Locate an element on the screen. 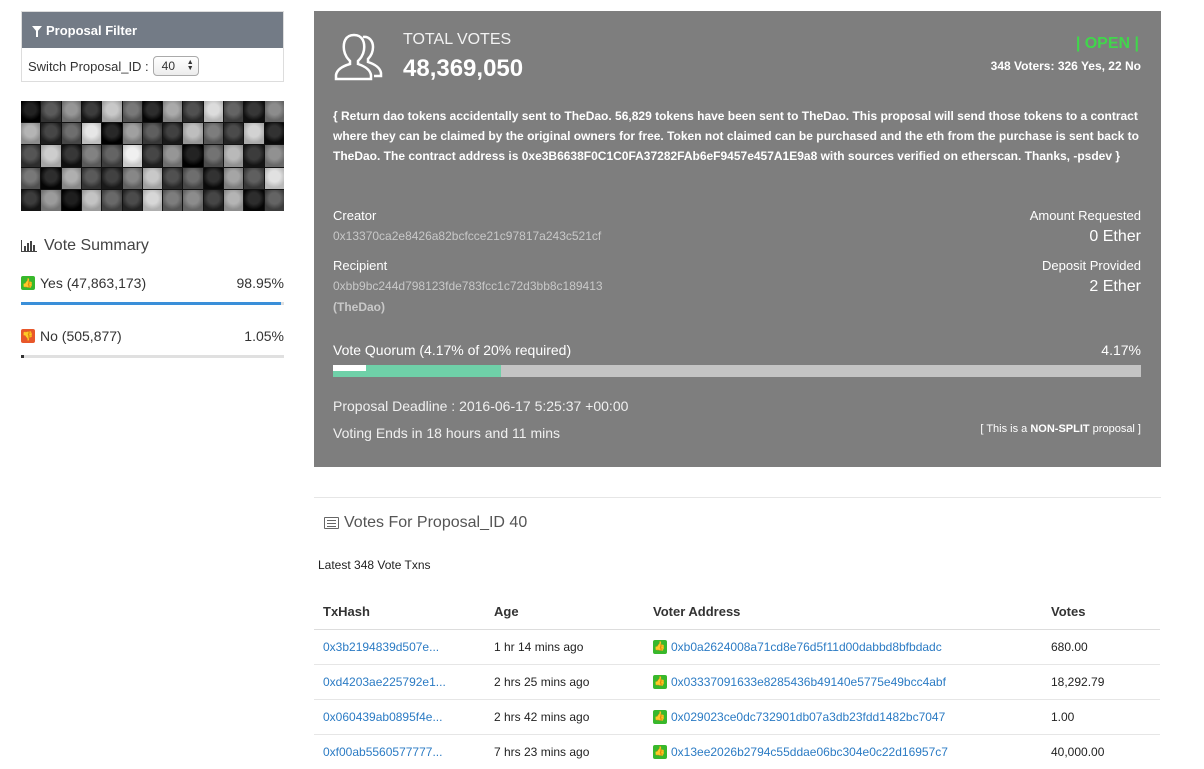  latest-txns-count: Latest 348 Vote Txns is located at coordinates (374, 565).